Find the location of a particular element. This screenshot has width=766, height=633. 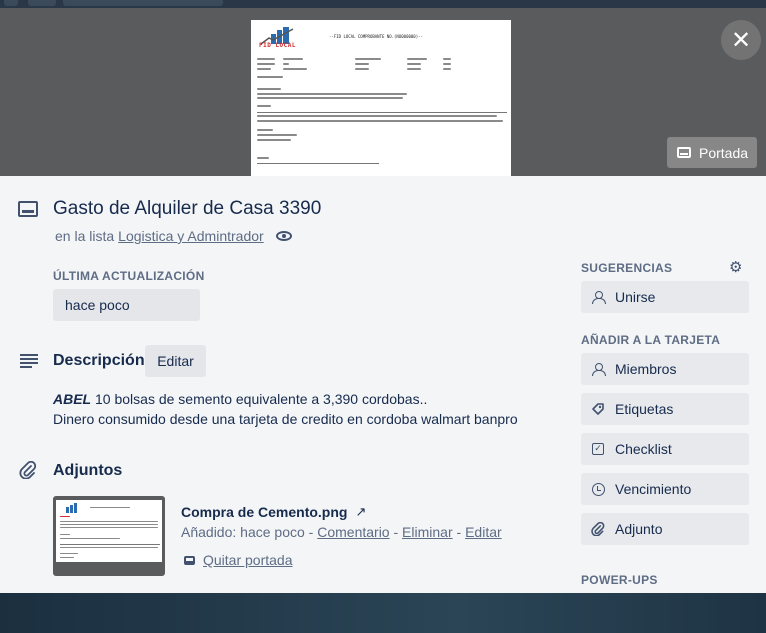

join-button: Unirse is located at coordinates (665, 297).